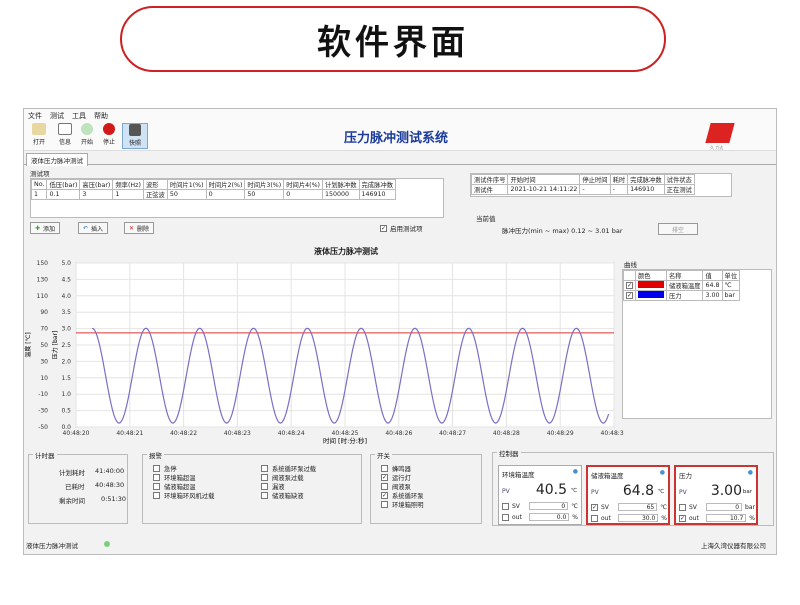  I want to click on alarm-item-label: 储液箱超温, so click(180, 487).